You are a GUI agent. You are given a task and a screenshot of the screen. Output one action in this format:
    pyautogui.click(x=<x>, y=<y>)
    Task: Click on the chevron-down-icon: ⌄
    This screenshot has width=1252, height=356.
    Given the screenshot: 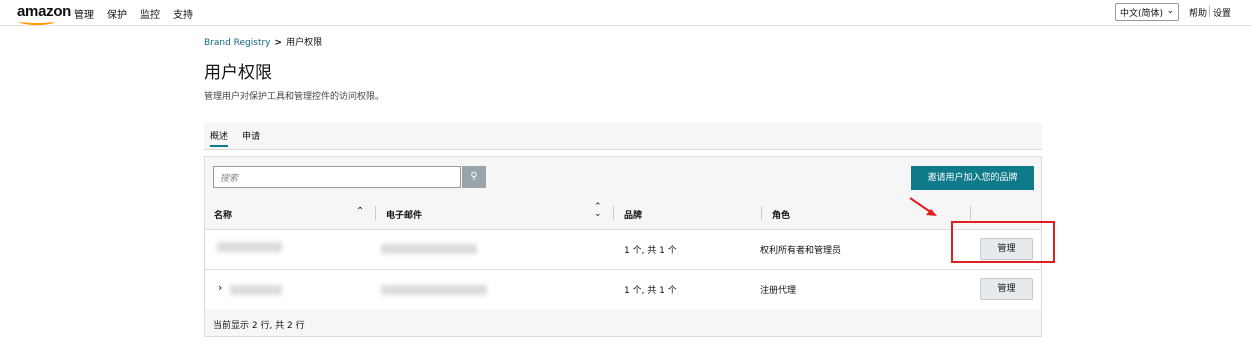 What is the action you would take?
    pyautogui.click(x=1170, y=11)
    